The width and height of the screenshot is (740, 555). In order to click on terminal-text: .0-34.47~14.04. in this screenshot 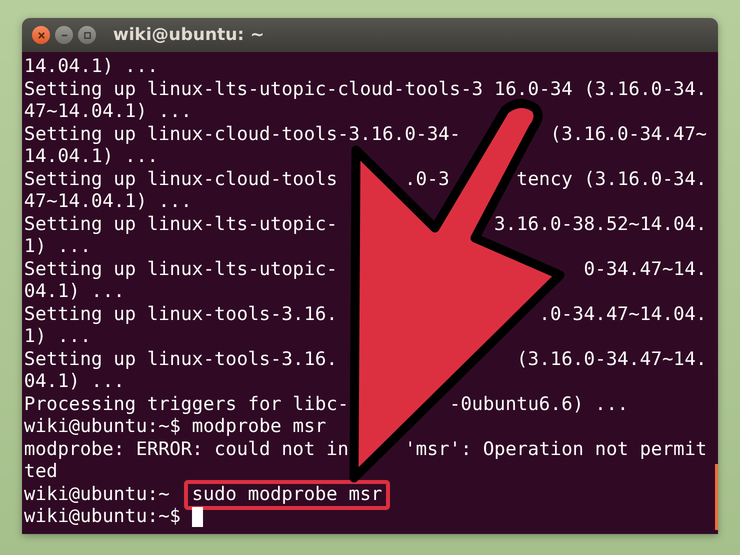, I will do `click(622, 315)`.